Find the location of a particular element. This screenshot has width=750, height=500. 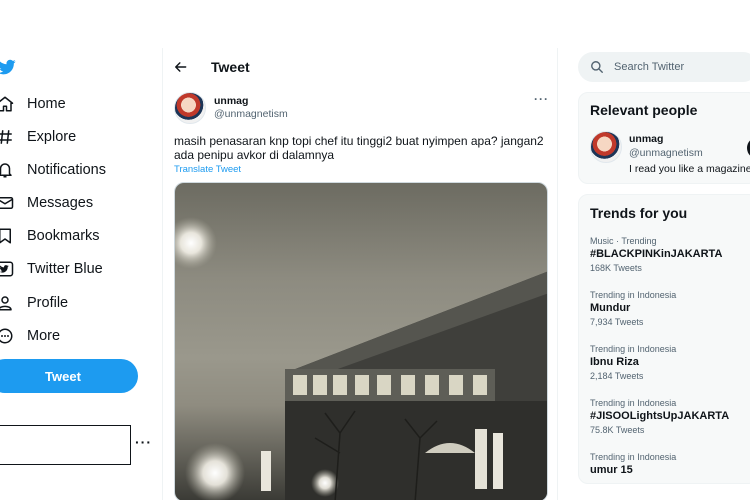

relevant-person-handle: @unmagnetism is located at coordinates (666, 153).